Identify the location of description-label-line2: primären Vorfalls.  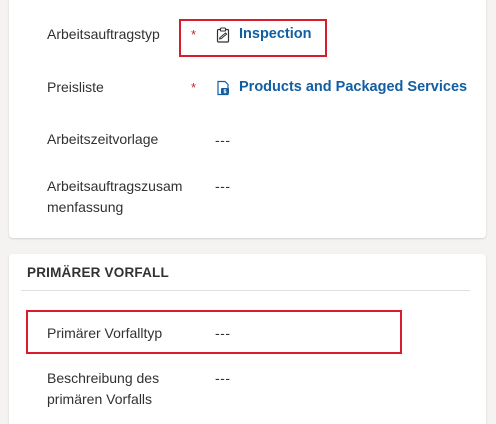
(100, 399).